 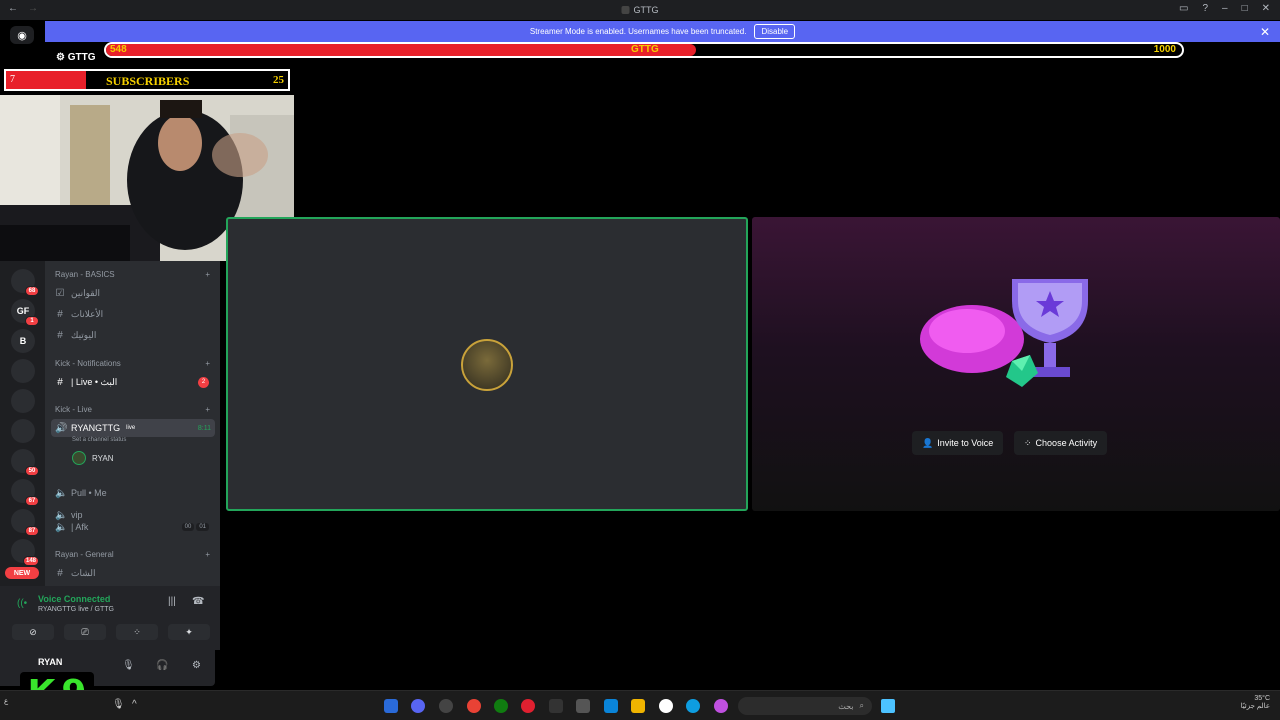 What do you see at coordinates (1004, 333) in the screenshot?
I see `trophy-illustration` at bounding box center [1004, 333].